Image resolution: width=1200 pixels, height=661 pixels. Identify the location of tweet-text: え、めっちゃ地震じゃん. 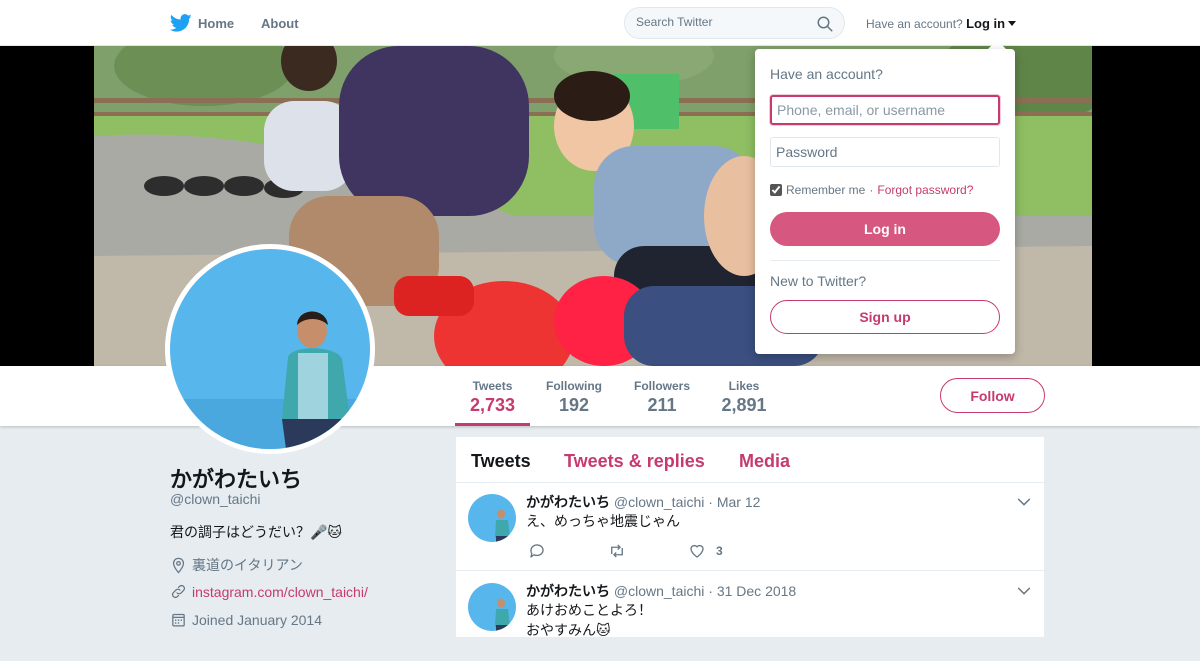
(603, 521).